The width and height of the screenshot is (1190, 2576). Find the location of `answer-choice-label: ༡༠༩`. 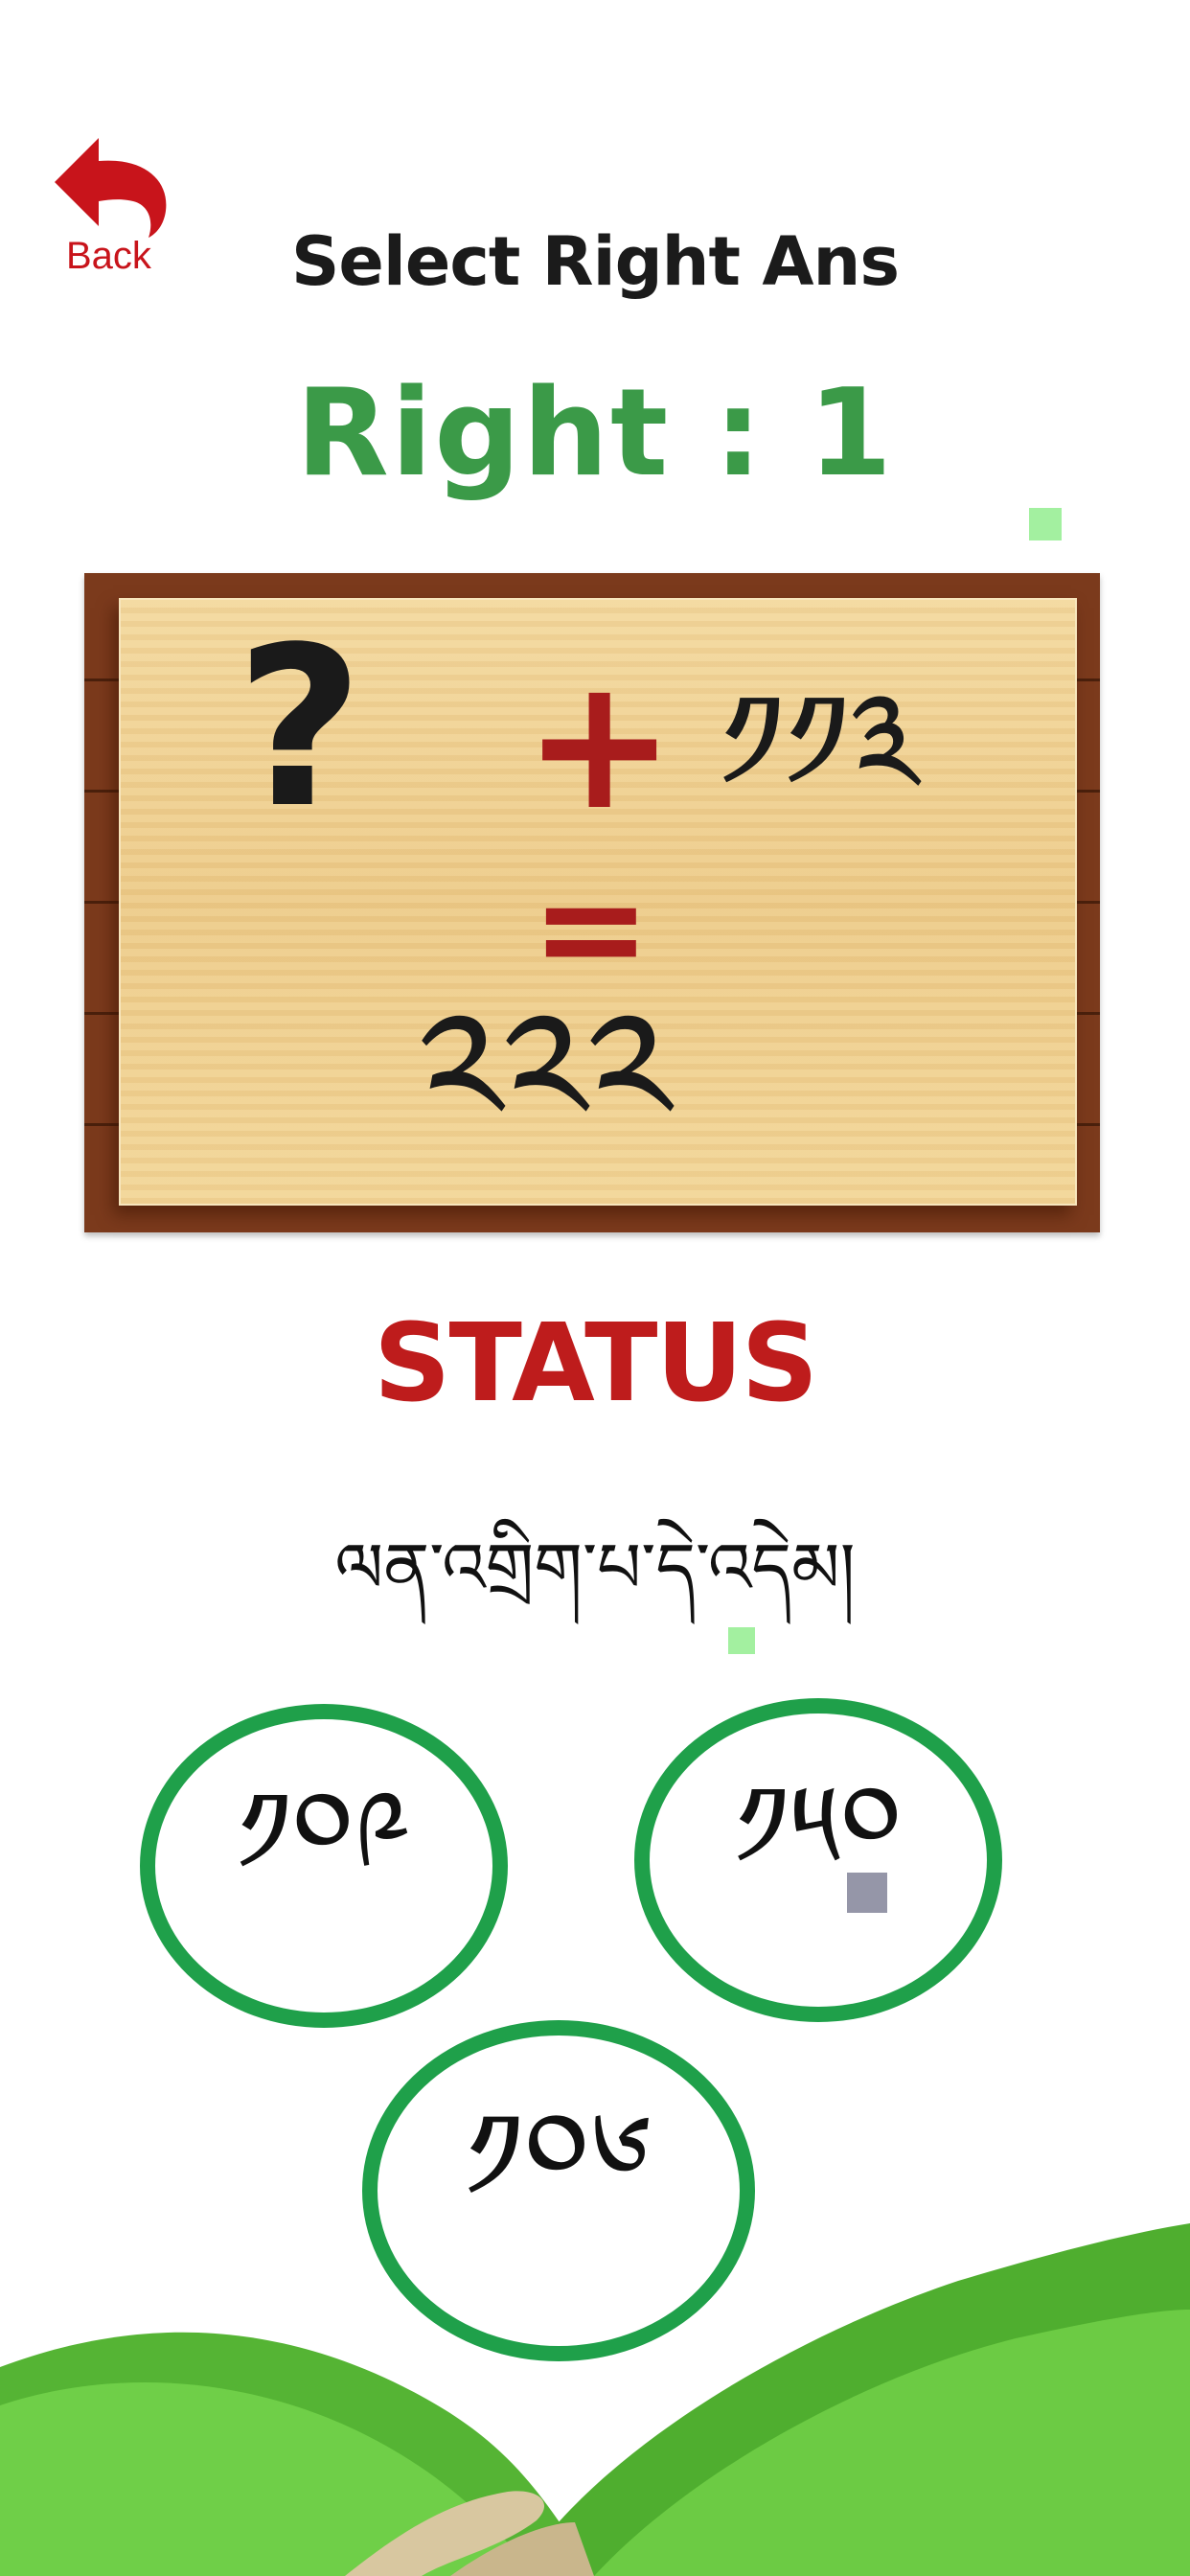

answer-choice-label: ༡༠༩ is located at coordinates (324, 1832).